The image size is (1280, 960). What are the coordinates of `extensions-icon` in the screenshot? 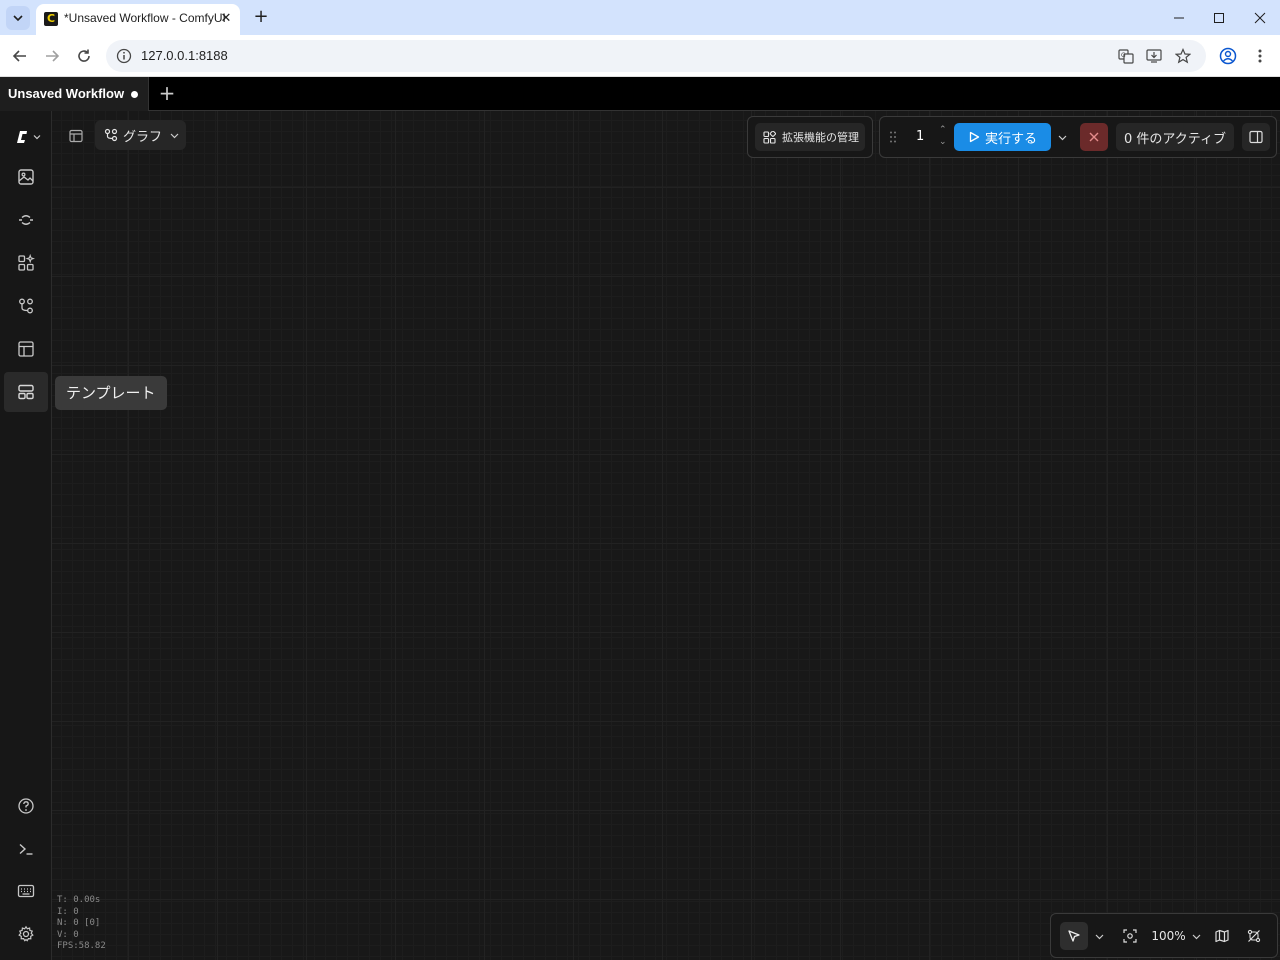 It's located at (769, 137).